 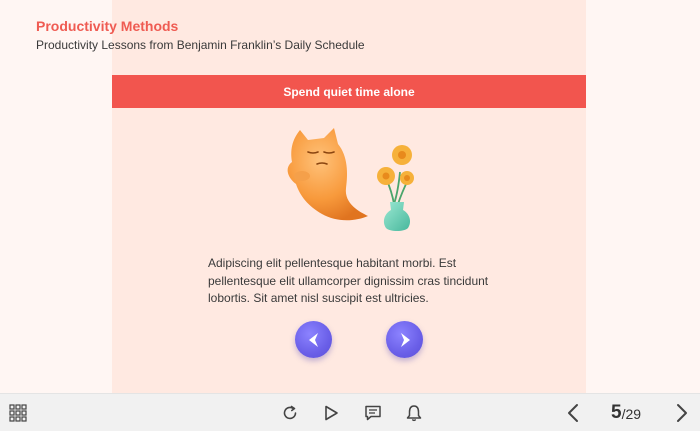 I want to click on notifications-button, so click(x=414, y=412).